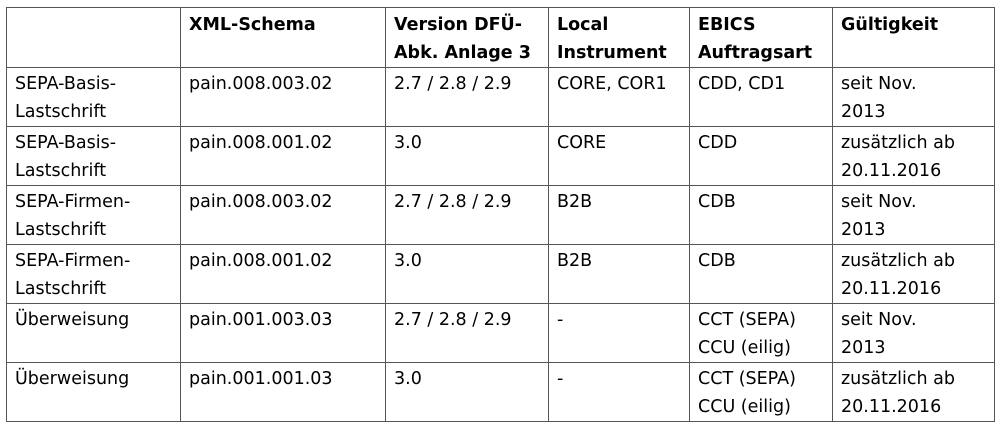  I want to click on header-ebics-line-1: EBICS, so click(727, 25).